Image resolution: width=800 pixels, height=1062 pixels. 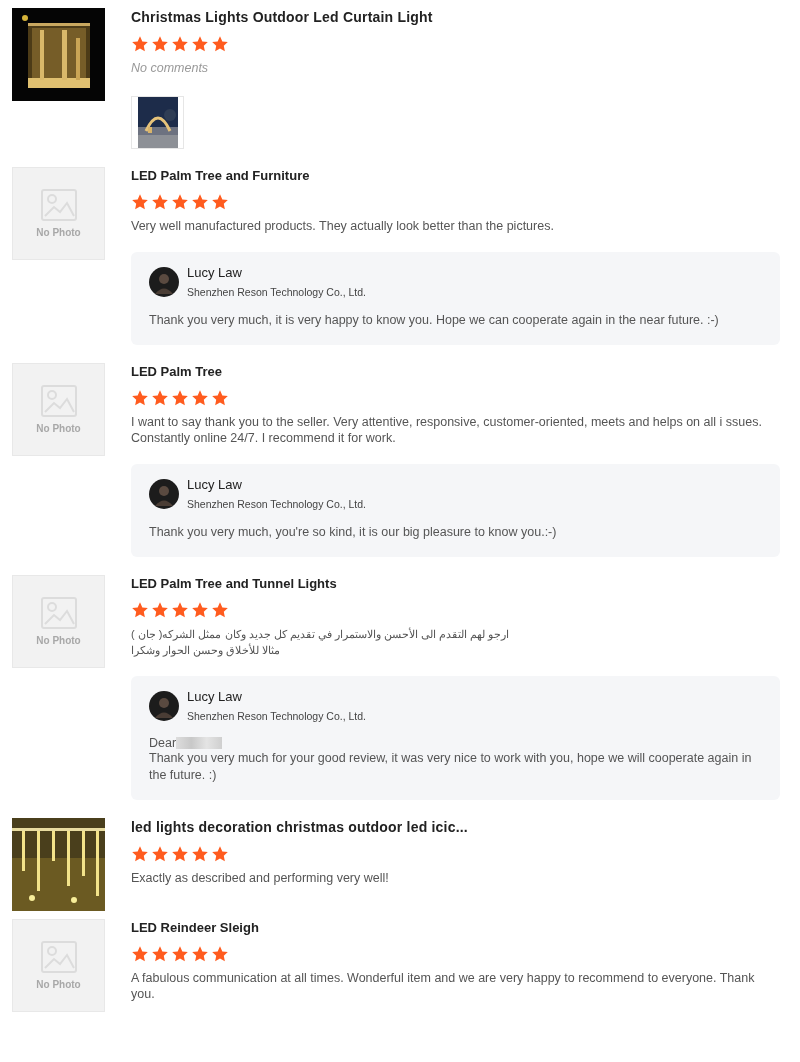 I want to click on greeting: Dear, so click(x=163, y=743).